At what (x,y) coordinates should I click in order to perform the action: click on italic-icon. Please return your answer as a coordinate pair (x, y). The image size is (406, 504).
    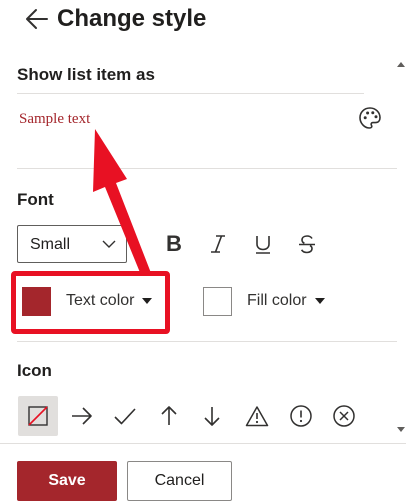
    Looking at the image, I should click on (218, 244).